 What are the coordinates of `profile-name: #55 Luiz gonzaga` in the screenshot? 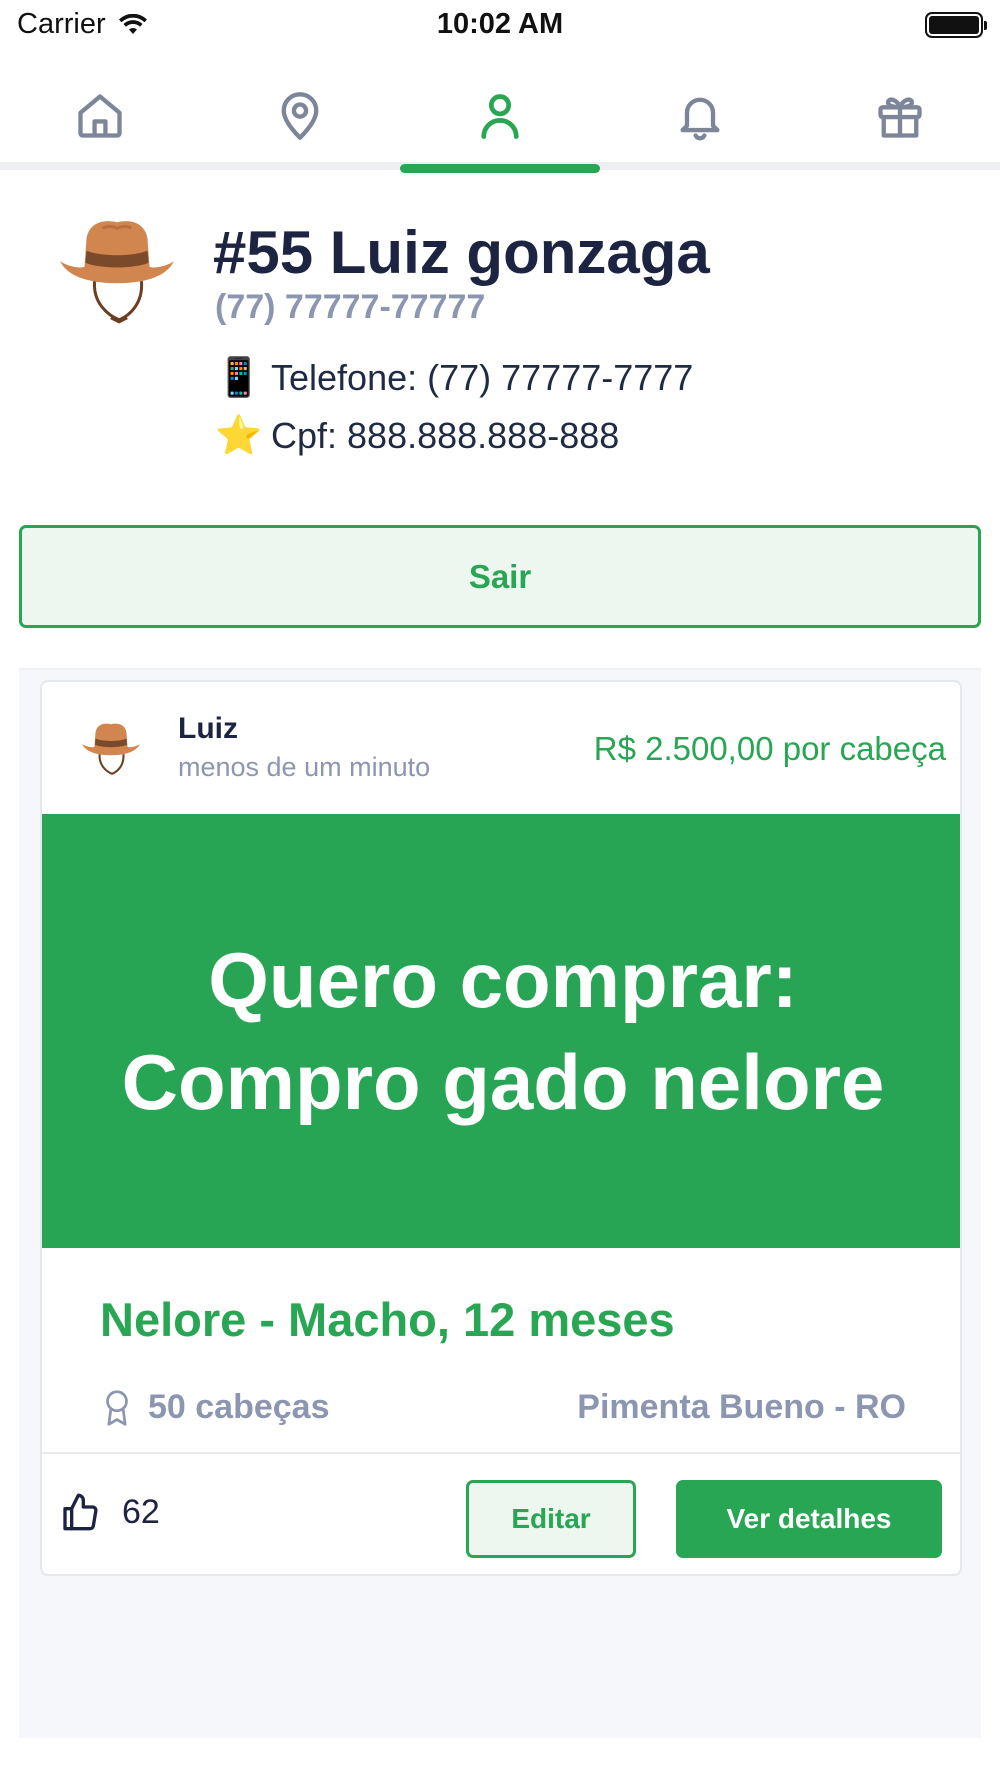 It's located at (461, 252).